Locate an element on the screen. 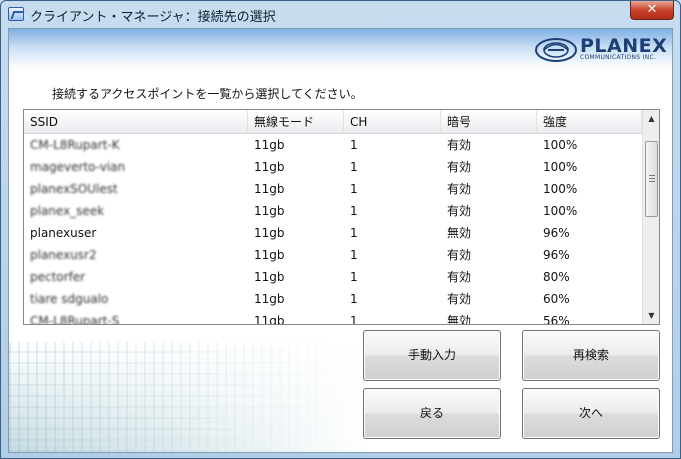 The height and width of the screenshot is (459, 681). window-title: クライアント・マネージャ：接続先の選択 is located at coordinates (153, 17).